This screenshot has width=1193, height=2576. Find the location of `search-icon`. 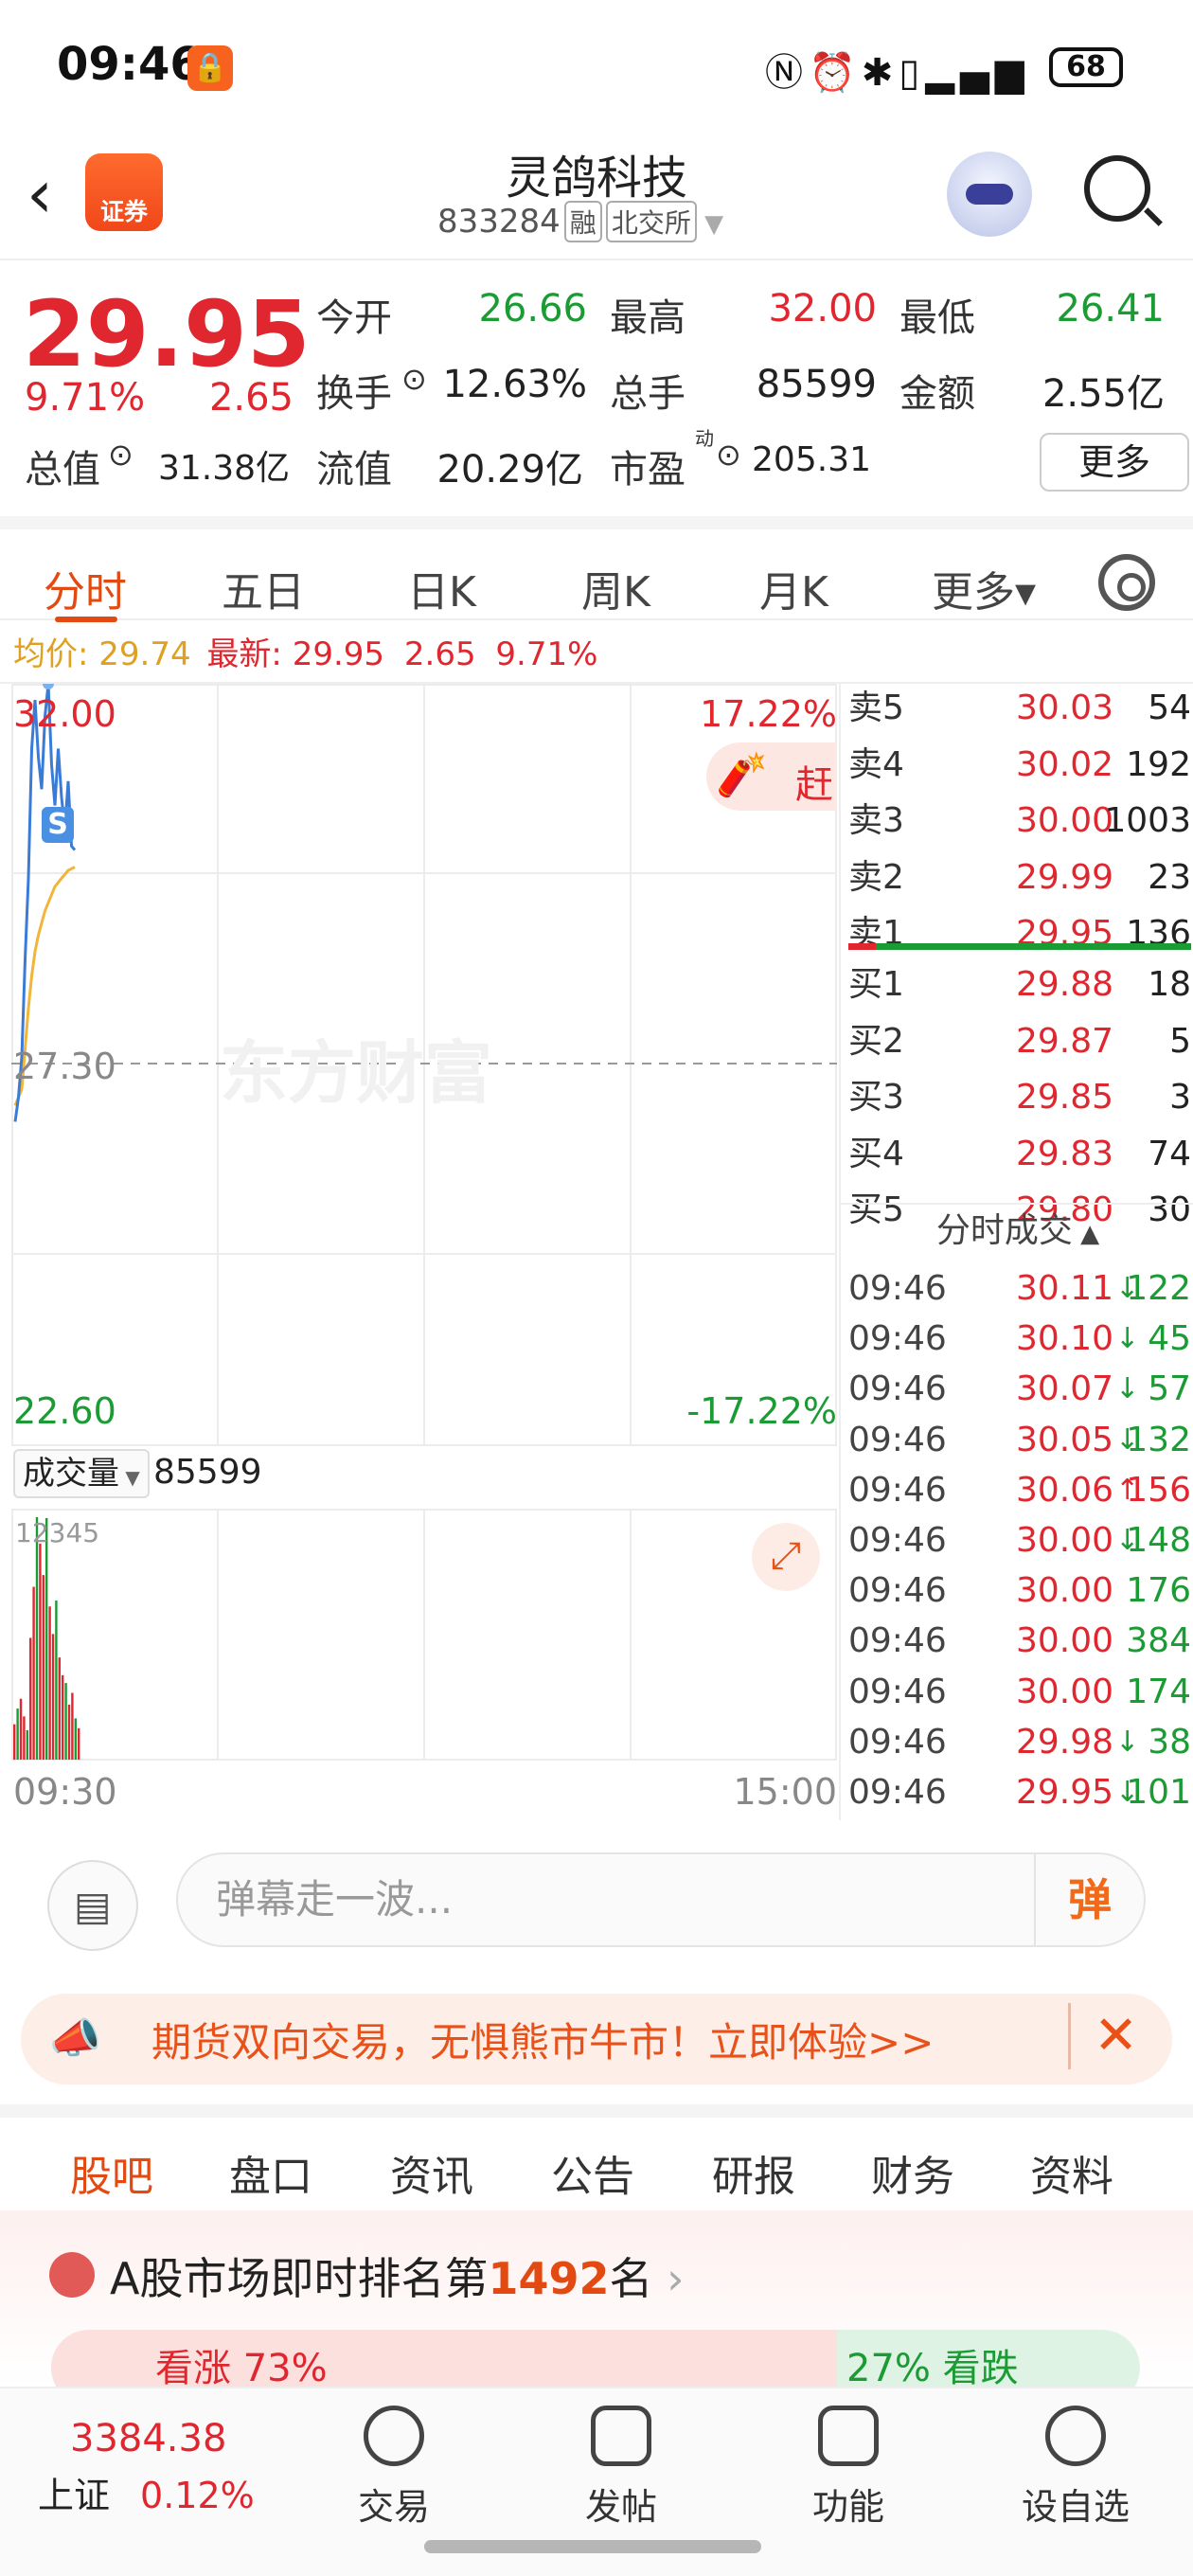

search-icon is located at coordinates (1117, 188).